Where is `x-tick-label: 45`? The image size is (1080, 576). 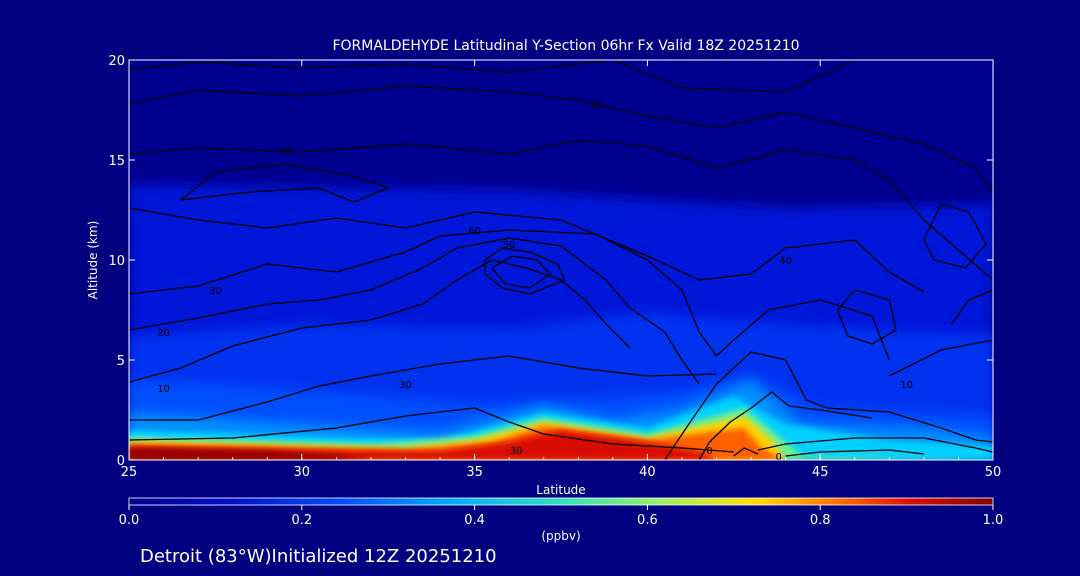 x-tick-label: 45 is located at coordinates (820, 472).